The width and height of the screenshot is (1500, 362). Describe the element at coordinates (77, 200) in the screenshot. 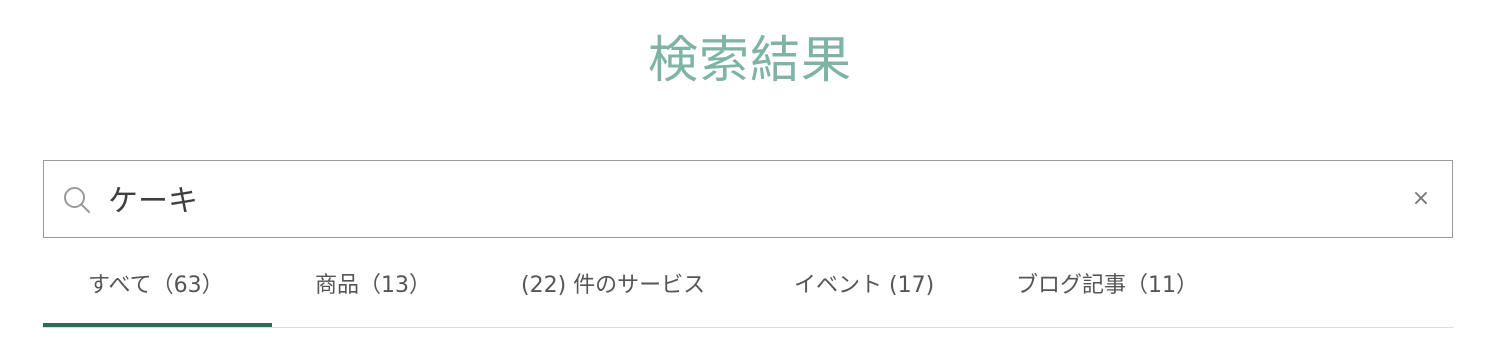

I see `search-icon` at that location.